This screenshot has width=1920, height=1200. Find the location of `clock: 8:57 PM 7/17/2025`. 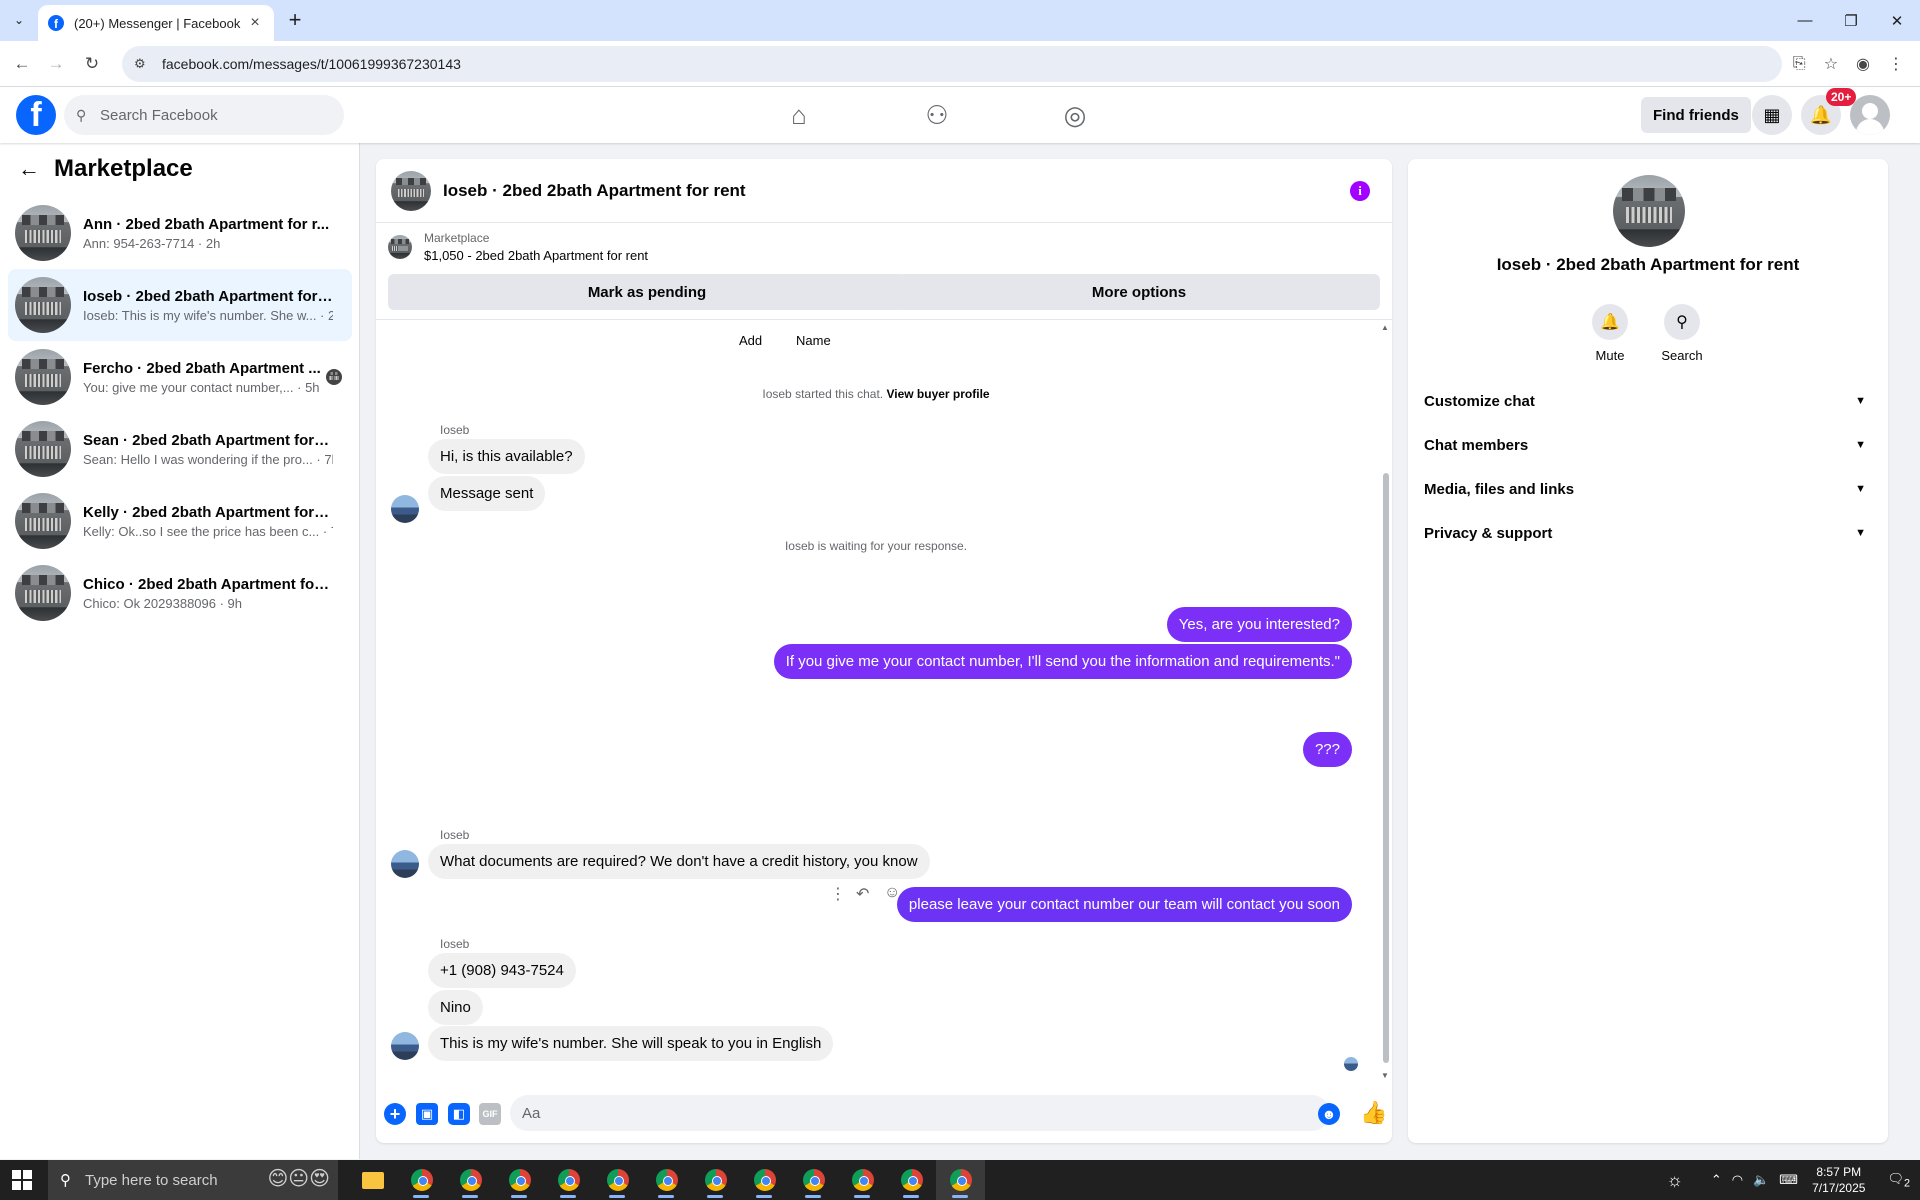

clock: 8:57 PM 7/17/2025 is located at coordinates (1838, 1180).